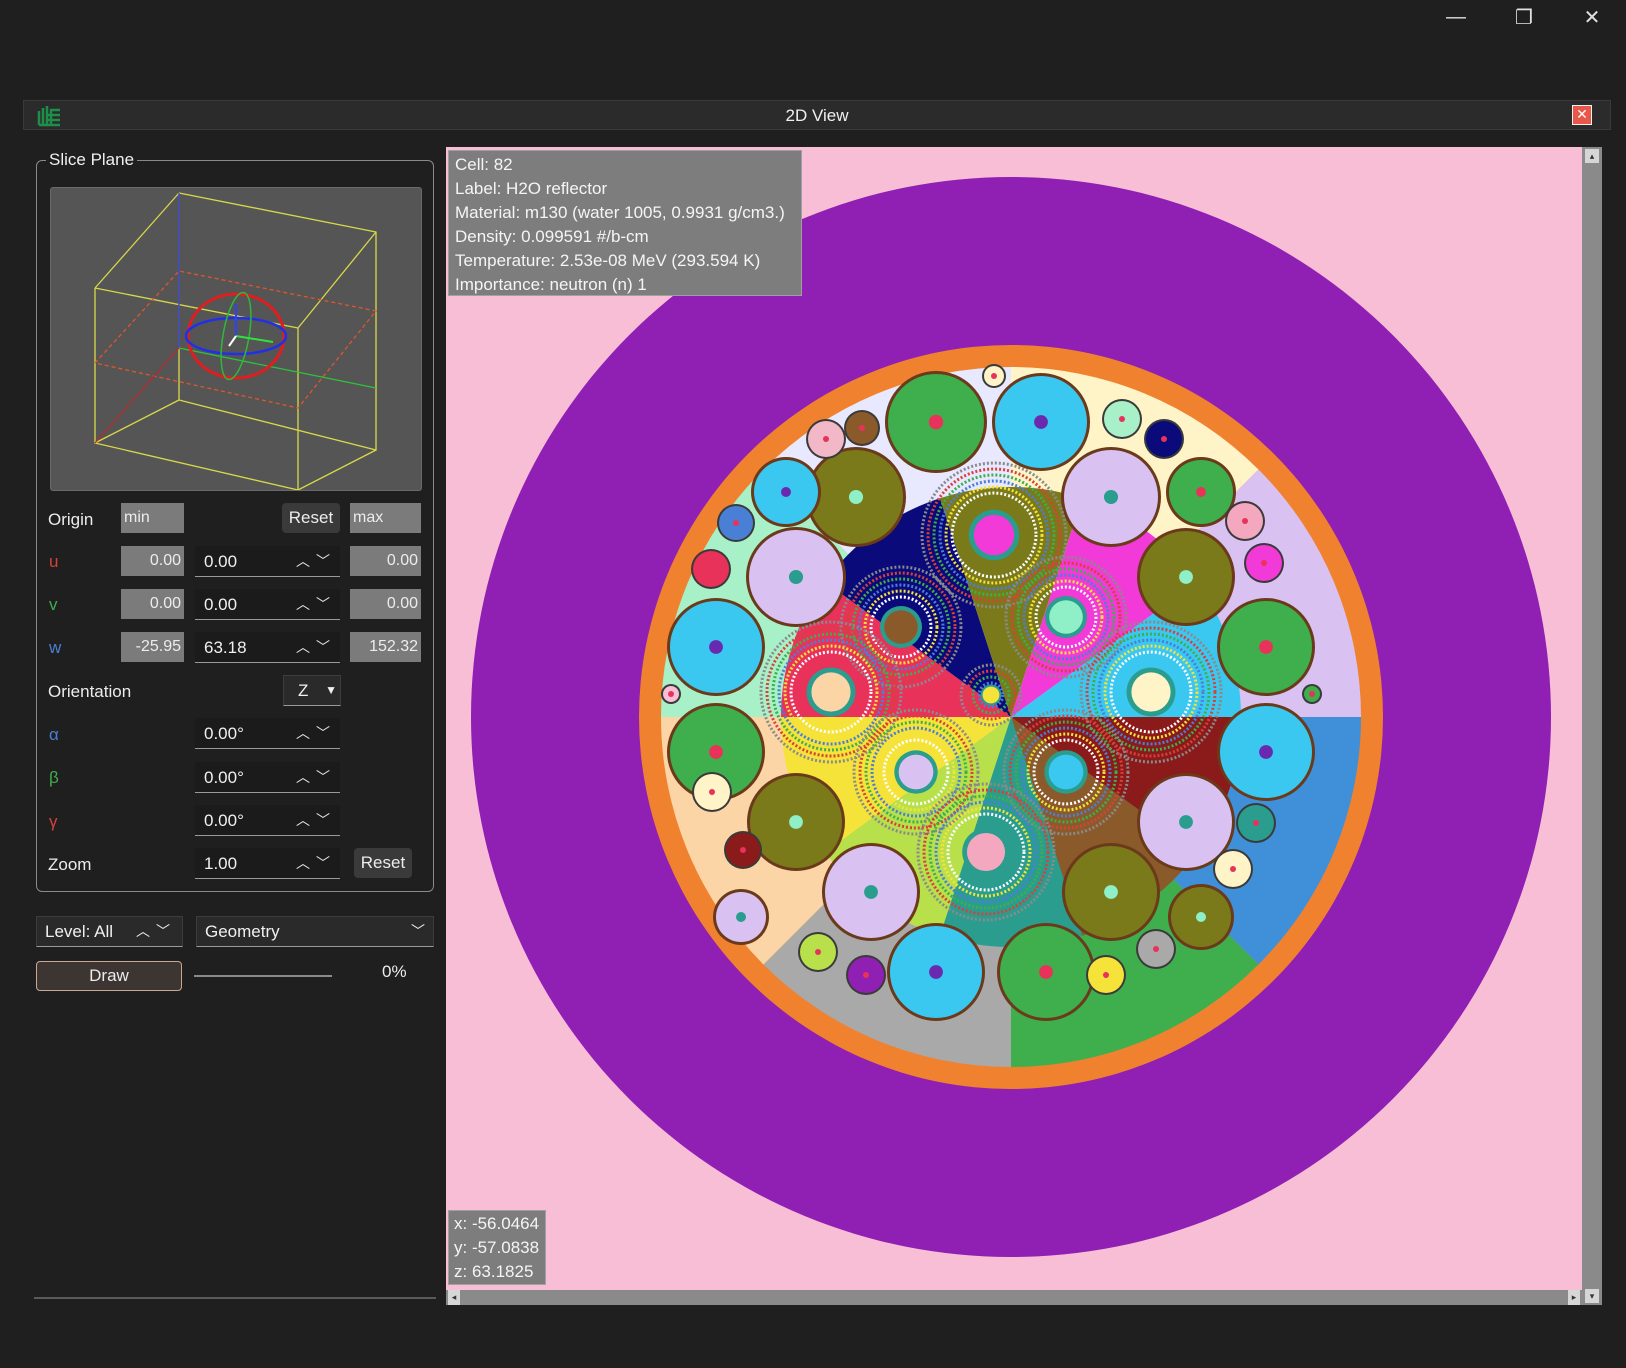 Image resolution: width=1626 pixels, height=1368 pixels. Describe the element at coordinates (92, 160) in the screenshot. I see `slice-plane-legend: Slice Plane` at that location.